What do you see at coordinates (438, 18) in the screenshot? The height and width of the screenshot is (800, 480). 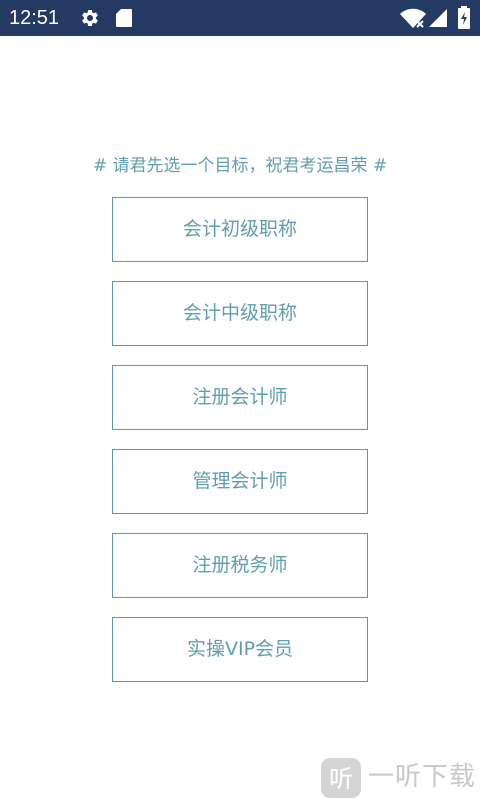 I see `cellular-signal-icon` at bounding box center [438, 18].